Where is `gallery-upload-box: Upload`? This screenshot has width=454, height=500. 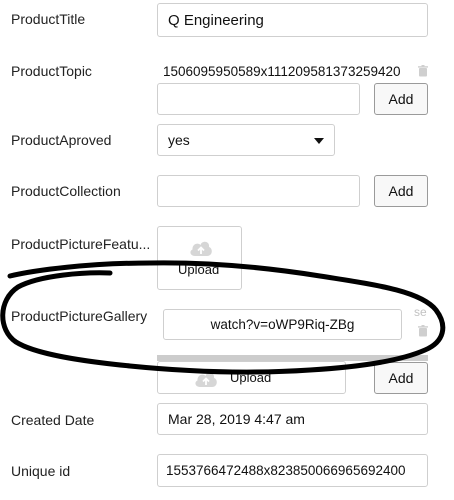
gallery-upload-box: Upload is located at coordinates (251, 377).